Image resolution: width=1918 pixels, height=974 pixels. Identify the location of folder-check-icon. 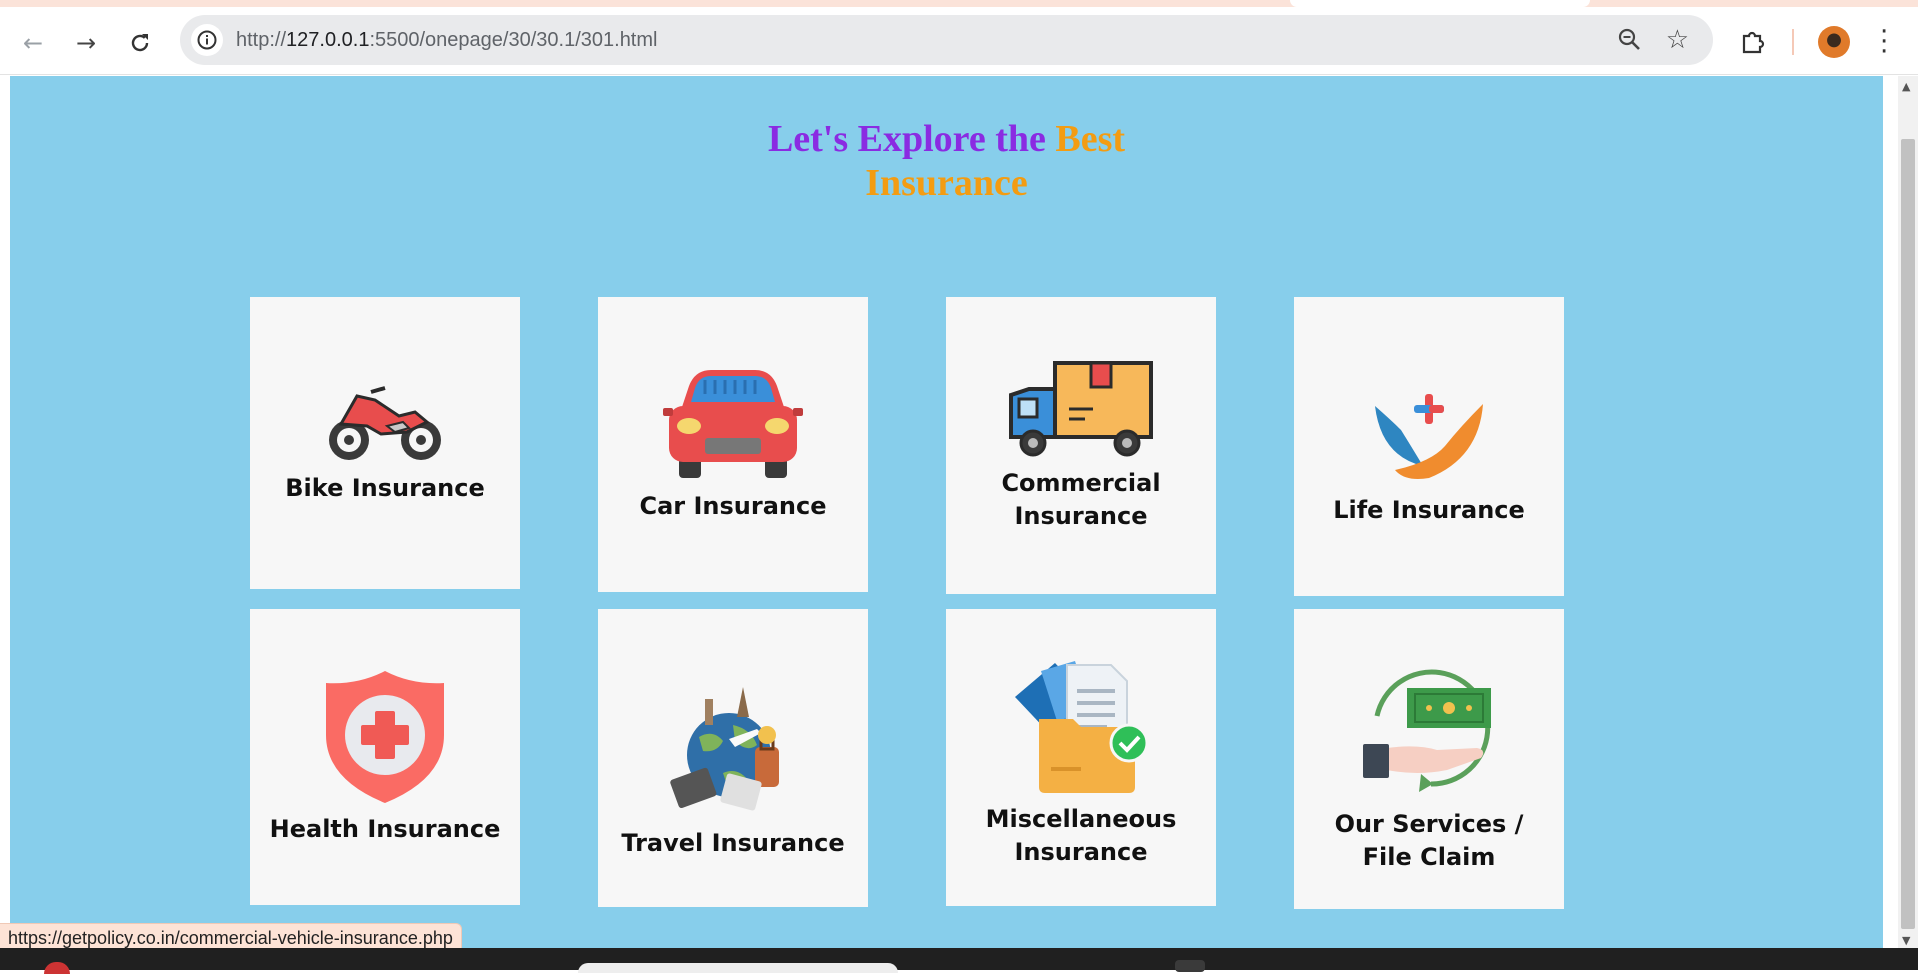
(1082, 726).